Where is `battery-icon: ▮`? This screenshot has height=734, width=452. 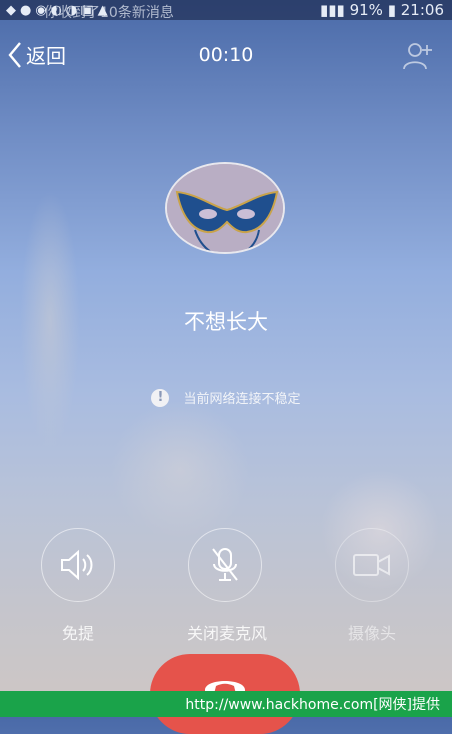 battery-icon: ▮ is located at coordinates (391, 10).